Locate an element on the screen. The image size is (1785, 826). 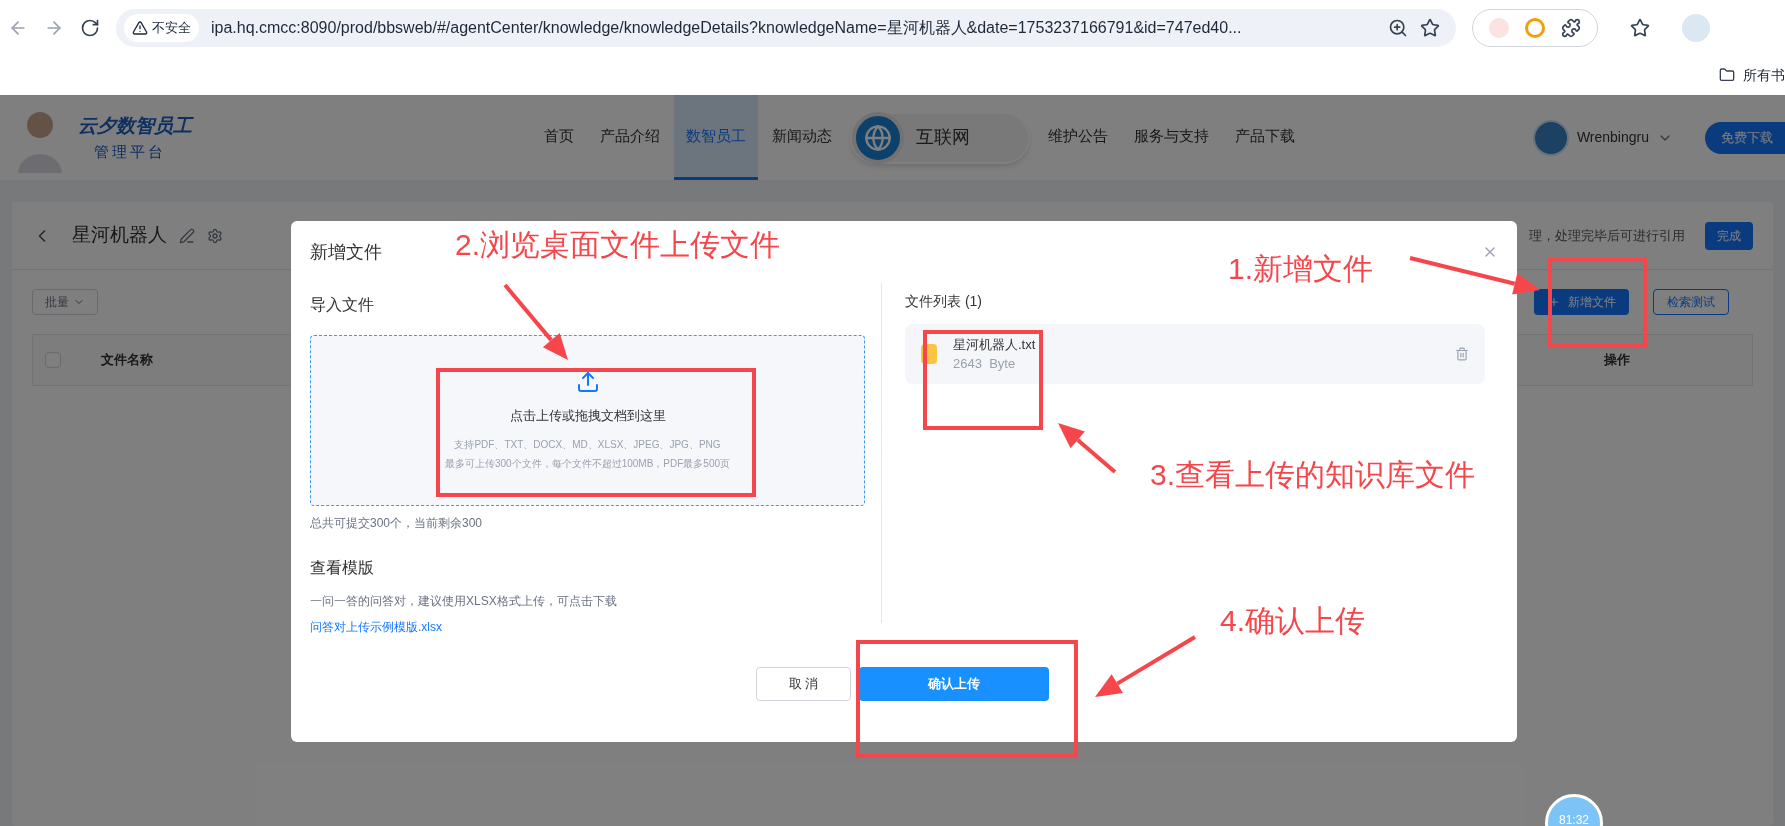
download-button: 免费下载 is located at coordinates (1745, 137).